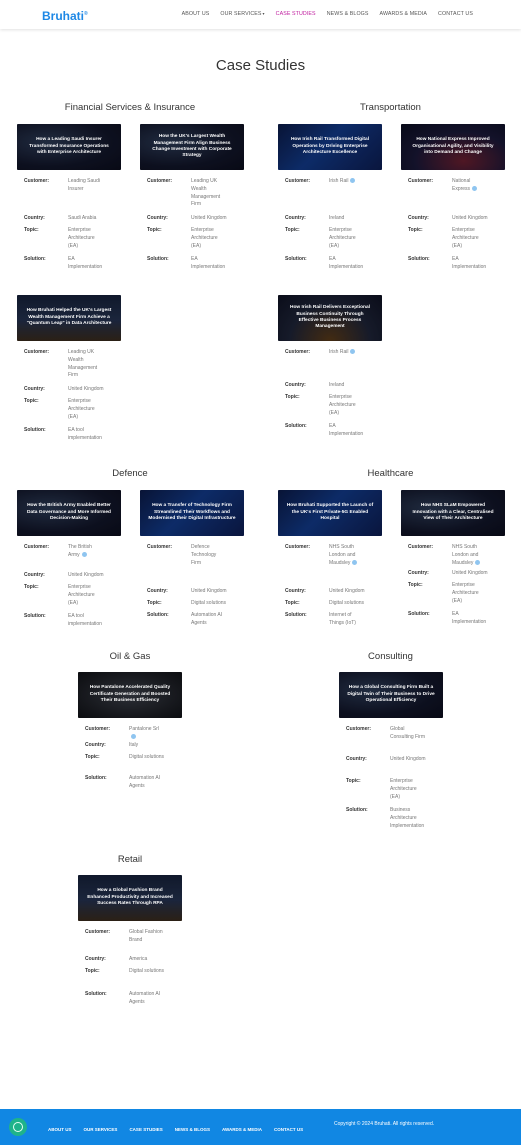 This screenshot has width=521, height=1145. Describe the element at coordinates (404, 14) in the screenshot. I see `nav-awards-media: AWARDS & MEDIA` at that location.